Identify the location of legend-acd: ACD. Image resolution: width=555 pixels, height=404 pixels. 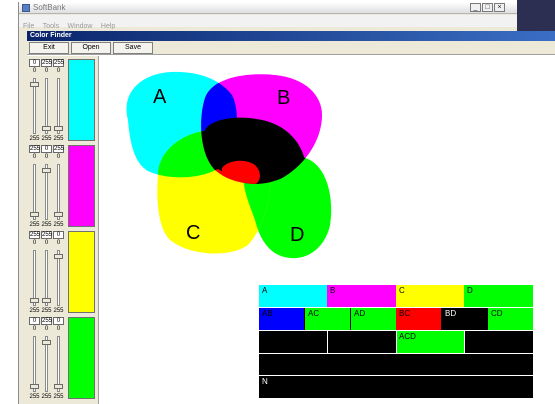
(430, 342).